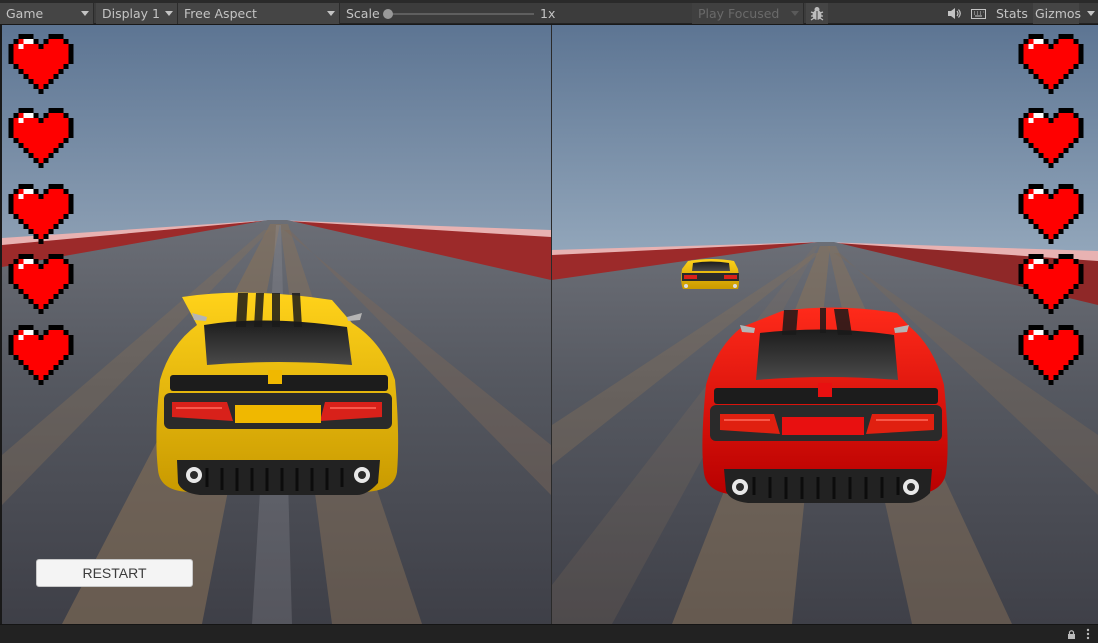  I want to click on scale-slider-track, so click(461, 14).